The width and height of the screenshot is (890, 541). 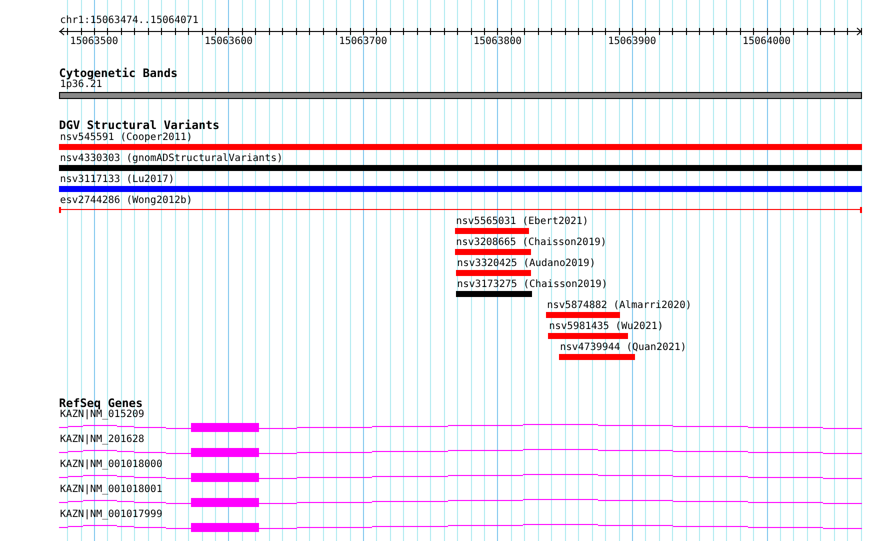 What do you see at coordinates (171, 159) in the screenshot?
I see `variant-label: nsv4330303 (gnomADStructuralVariants)` at bounding box center [171, 159].